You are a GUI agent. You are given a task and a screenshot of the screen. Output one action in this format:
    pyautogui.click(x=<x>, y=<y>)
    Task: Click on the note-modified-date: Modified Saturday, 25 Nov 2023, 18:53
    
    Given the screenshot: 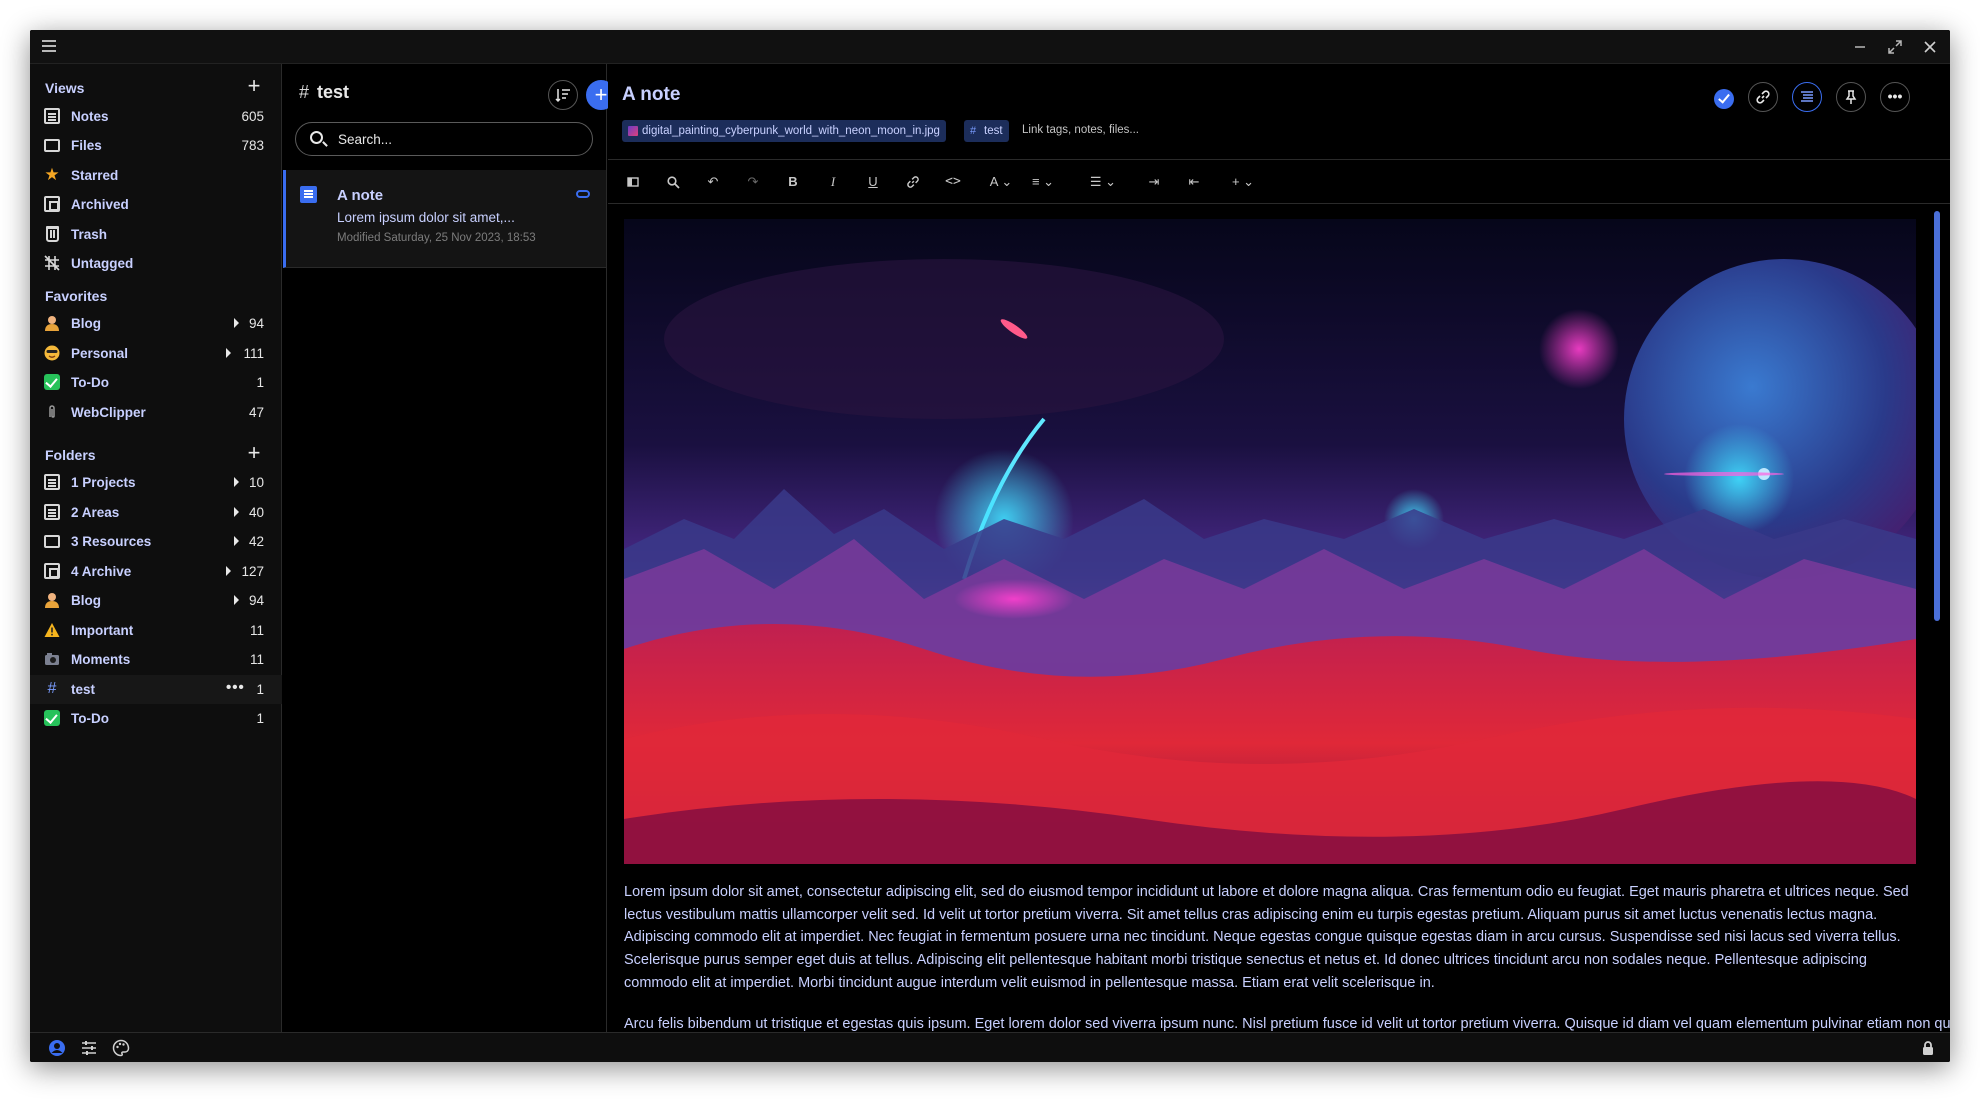 What is the action you would take?
    pyautogui.click(x=436, y=238)
    